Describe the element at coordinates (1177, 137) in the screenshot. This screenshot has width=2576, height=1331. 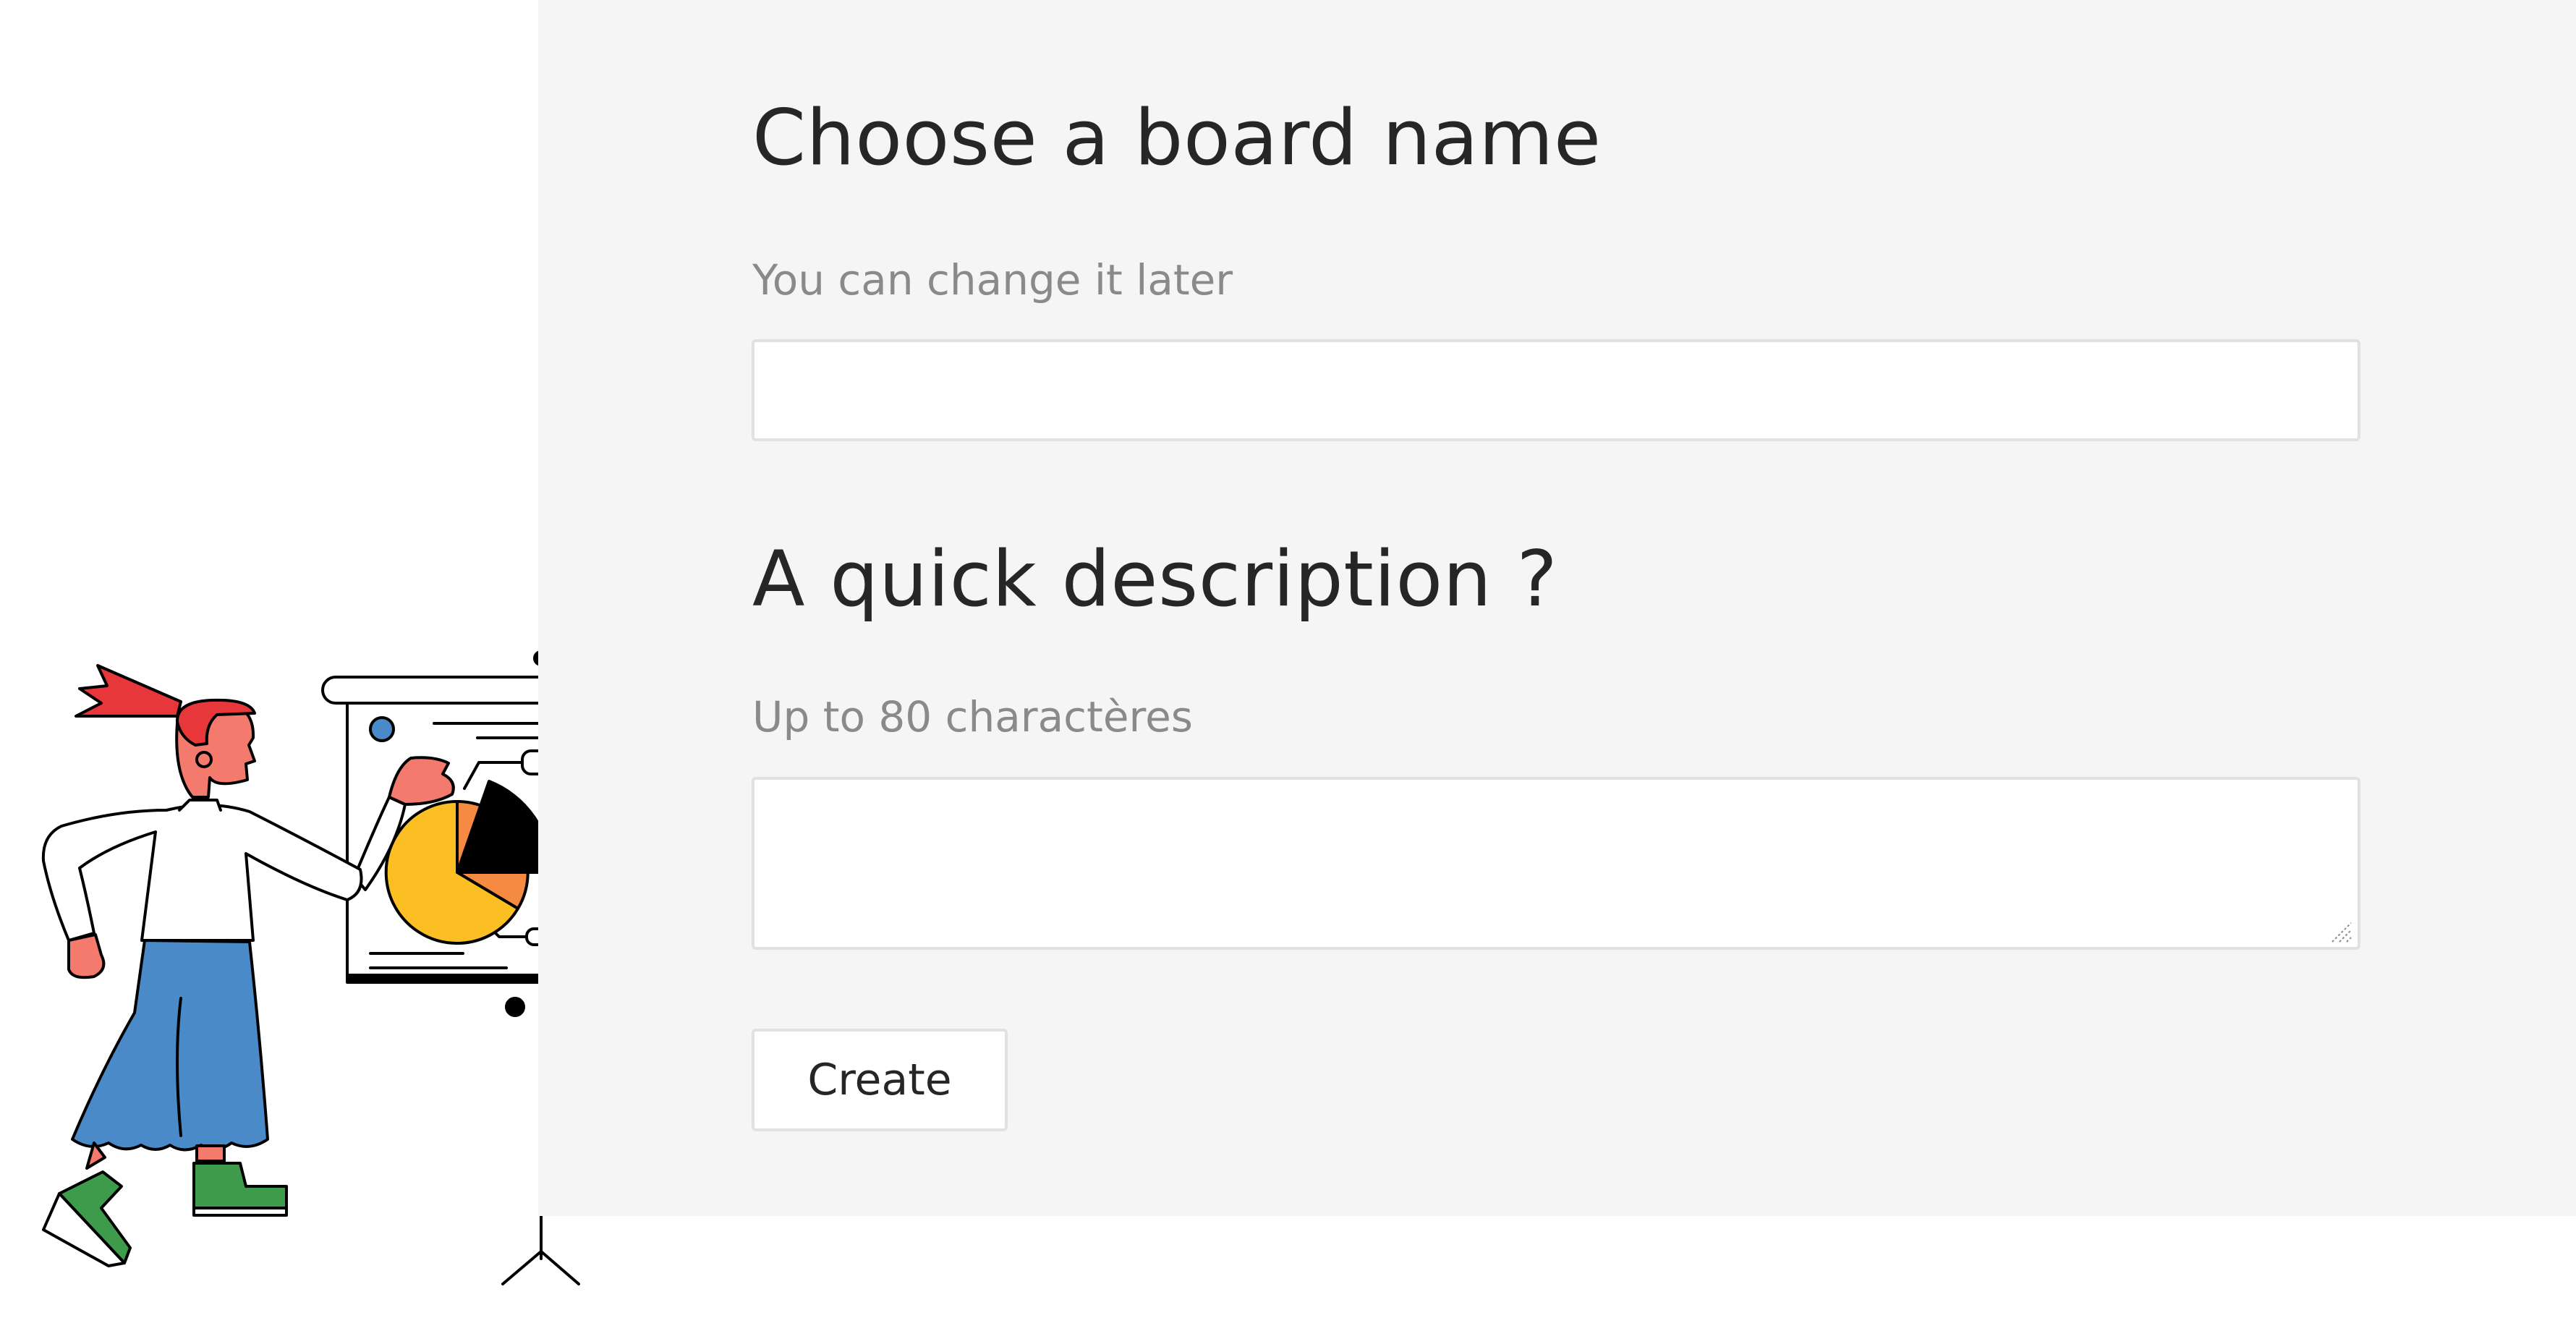
I see `board-name-heading: Choose a board name` at that location.